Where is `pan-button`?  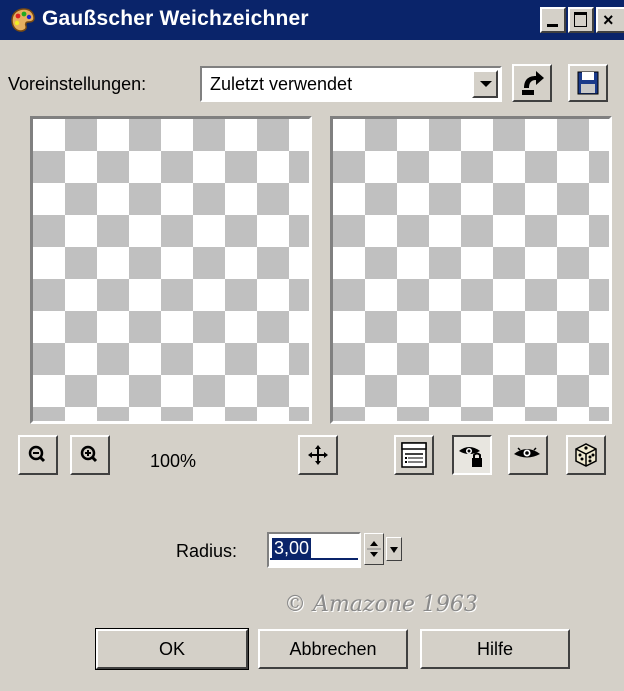
pan-button is located at coordinates (318, 455).